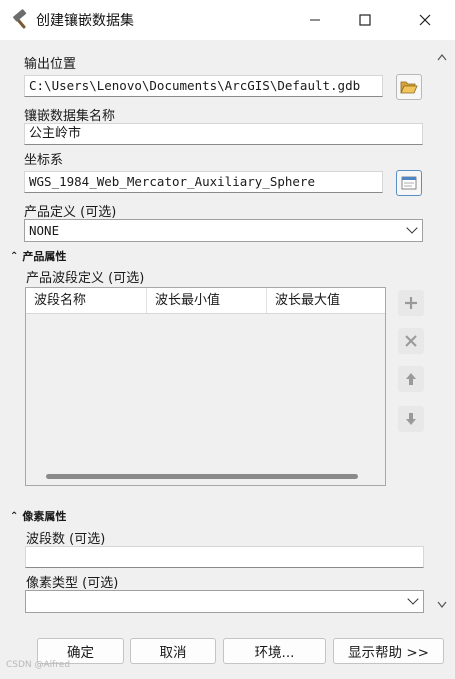  I want to click on folder-open-icon, so click(409, 87).